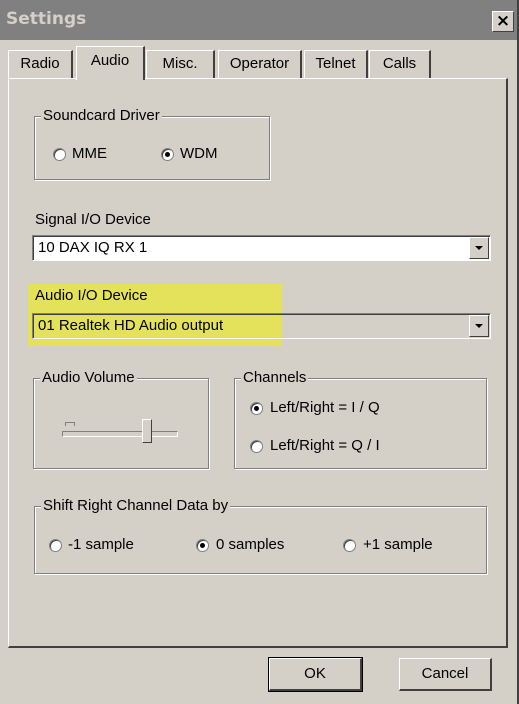 This screenshot has width=519, height=704. I want to click on left-right-iq-radio, so click(256, 408).